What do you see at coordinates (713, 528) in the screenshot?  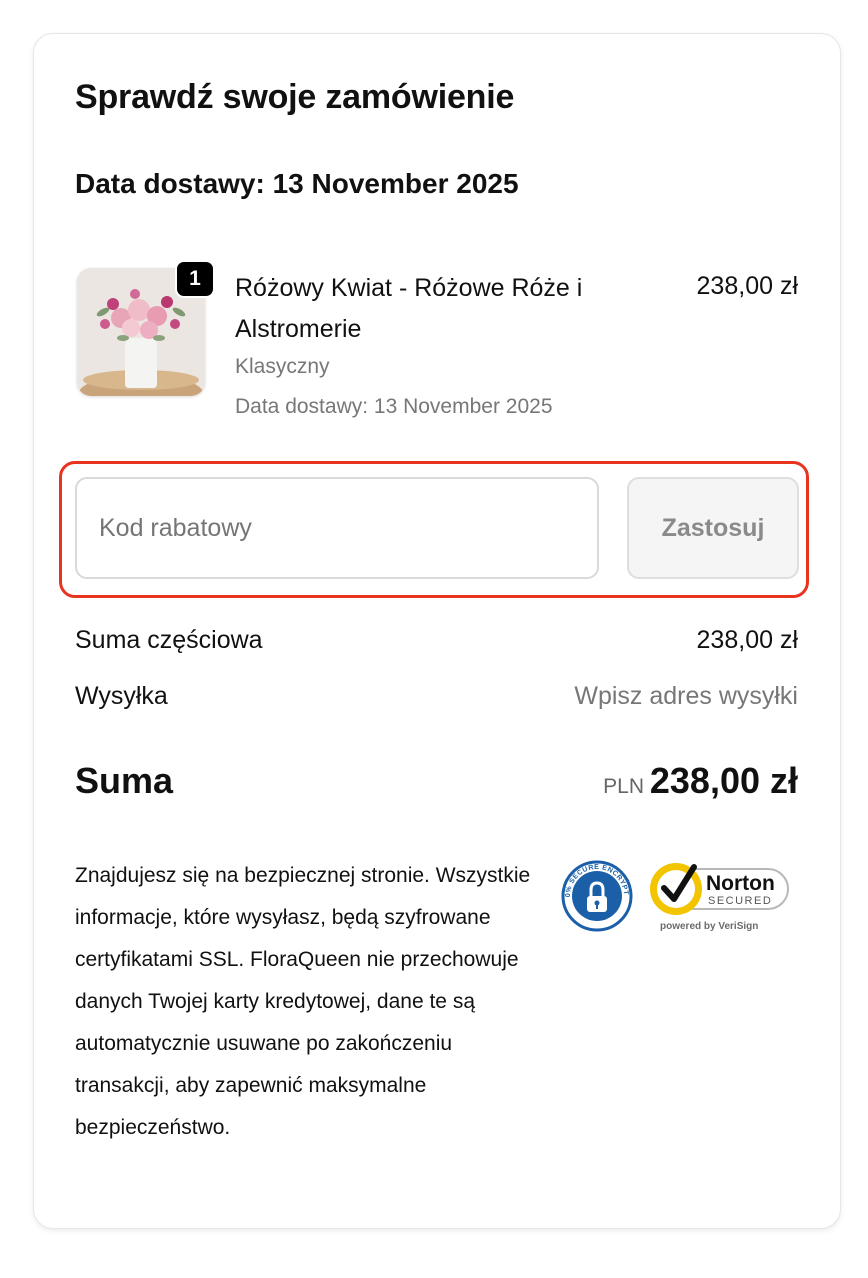 I see `apply-discount-button: Zastosuj` at bounding box center [713, 528].